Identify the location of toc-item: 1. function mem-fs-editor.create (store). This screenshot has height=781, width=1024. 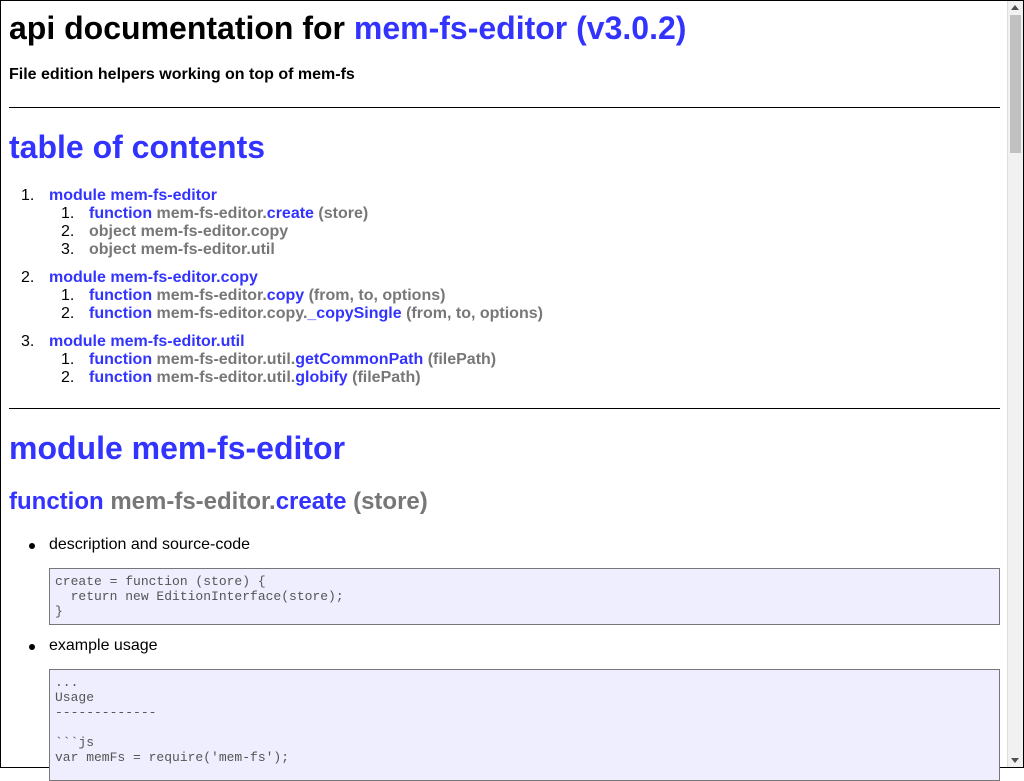
(302, 214).